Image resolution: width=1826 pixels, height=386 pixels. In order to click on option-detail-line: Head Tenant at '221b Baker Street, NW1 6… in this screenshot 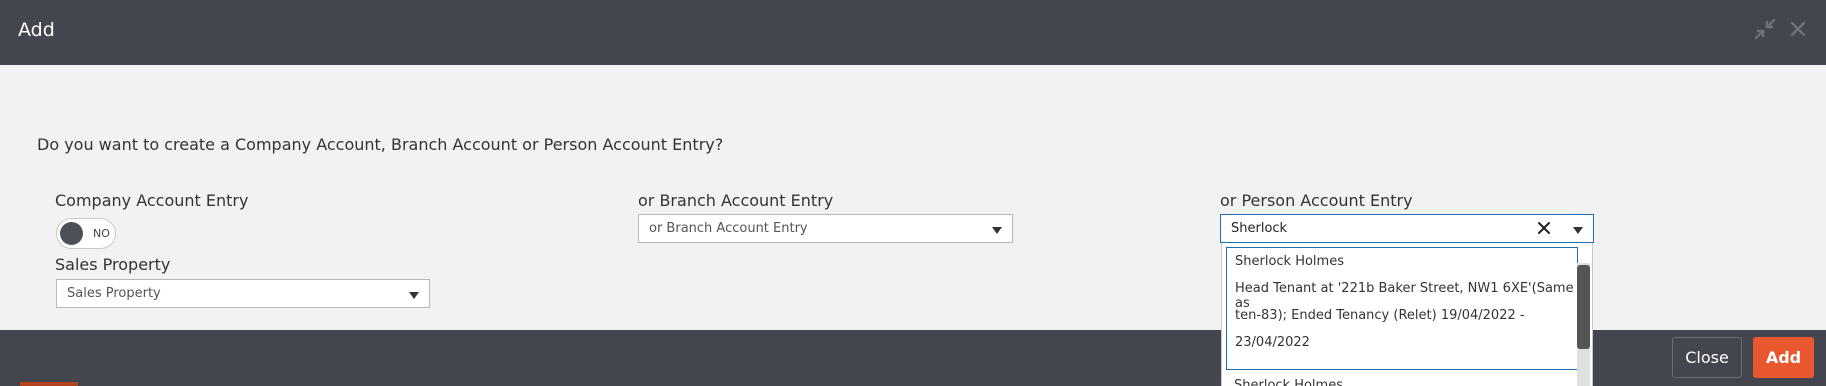, I will do `click(1404, 296)`.